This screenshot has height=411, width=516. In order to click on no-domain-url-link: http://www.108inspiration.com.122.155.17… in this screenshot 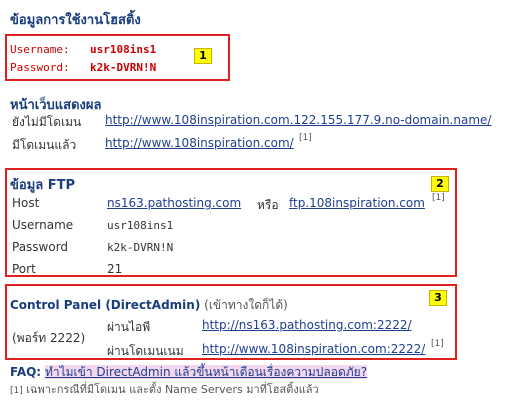, I will do `click(298, 120)`.